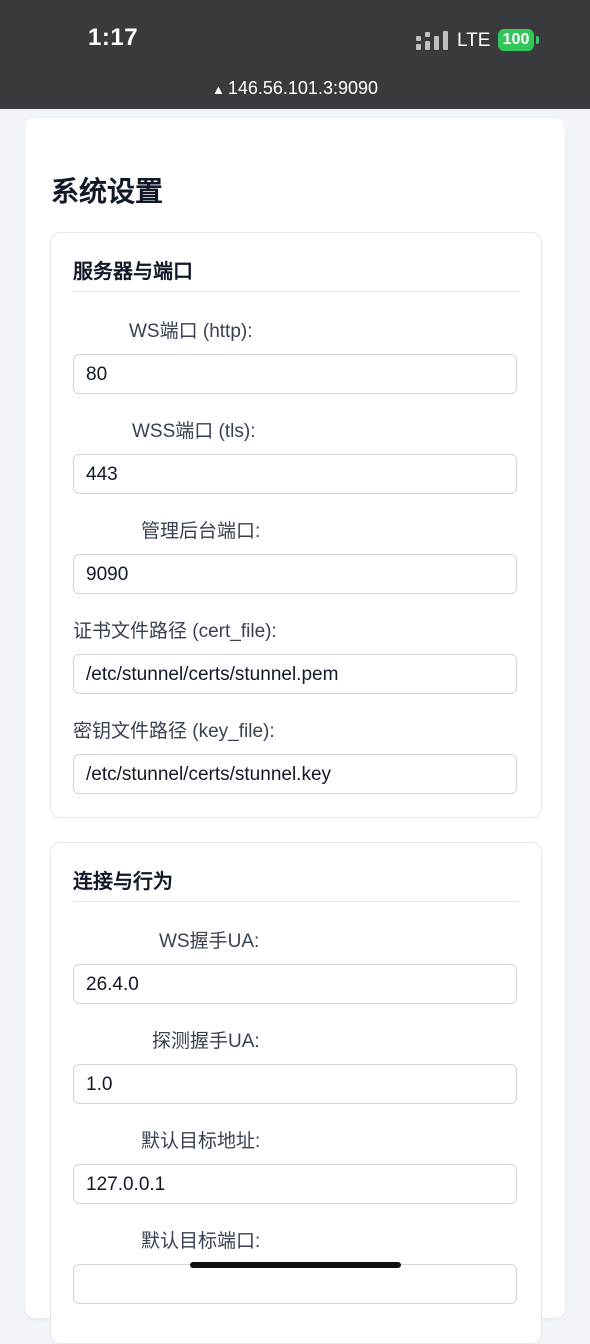 This screenshot has height=1344, width=590. What do you see at coordinates (174, 731) in the screenshot?
I see `key-file-label: 密钥文件路径 (key_file):` at bounding box center [174, 731].